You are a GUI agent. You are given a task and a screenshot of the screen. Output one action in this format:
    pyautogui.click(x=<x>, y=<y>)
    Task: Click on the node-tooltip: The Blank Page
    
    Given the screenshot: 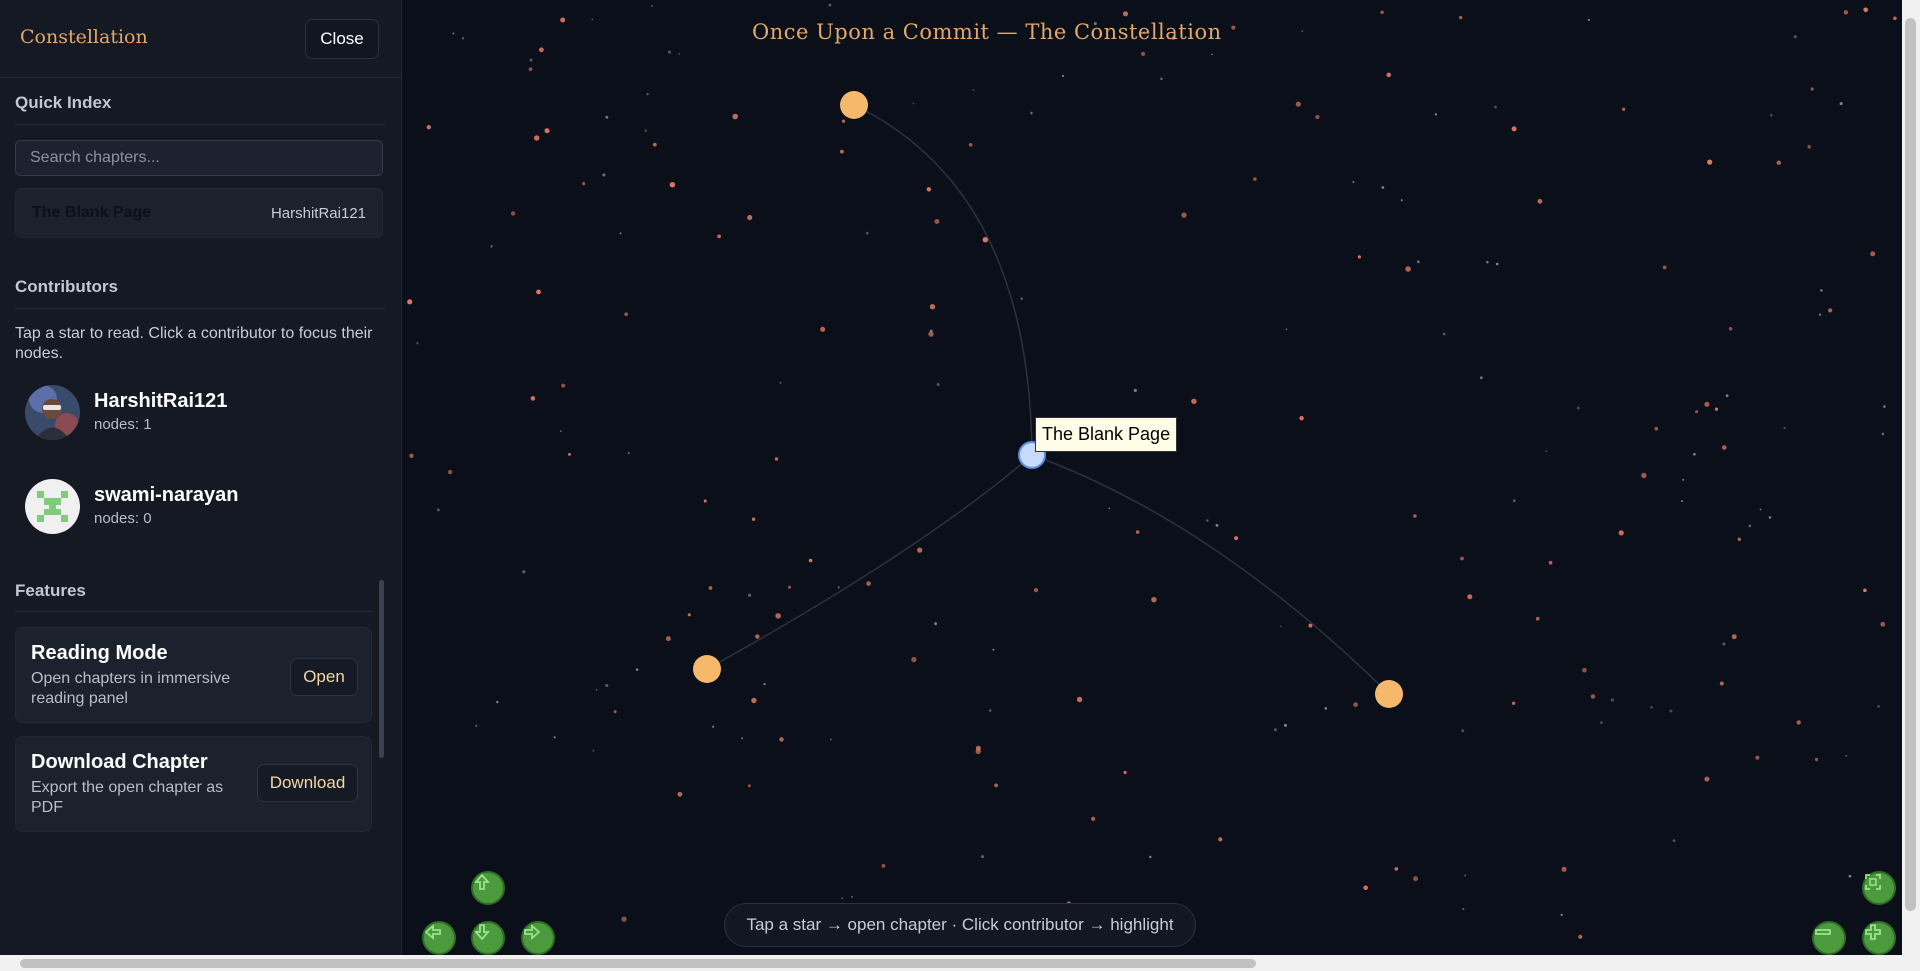 What is the action you would take?
    pyautogui.click(x=1106, y=434)
    